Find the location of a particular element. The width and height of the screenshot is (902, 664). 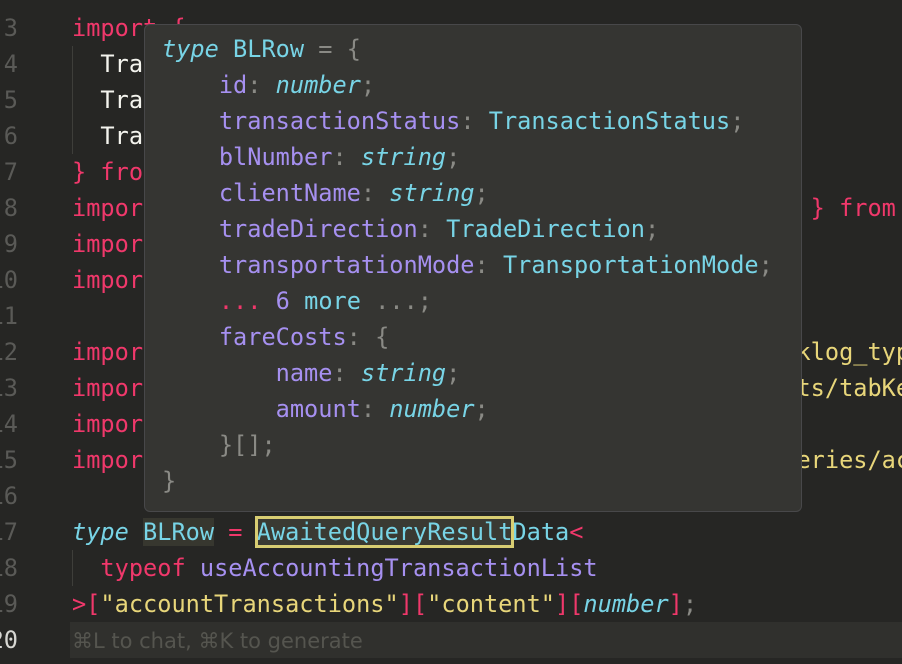

popup-token: TradeDirection is located at coordinates (545, 229).